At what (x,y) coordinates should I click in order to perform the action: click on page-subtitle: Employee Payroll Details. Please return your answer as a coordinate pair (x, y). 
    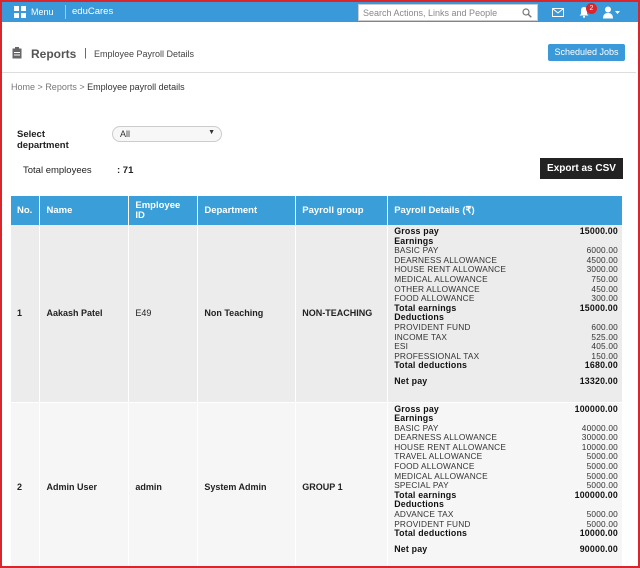
    Looking at the image, I should click on (144, 54).